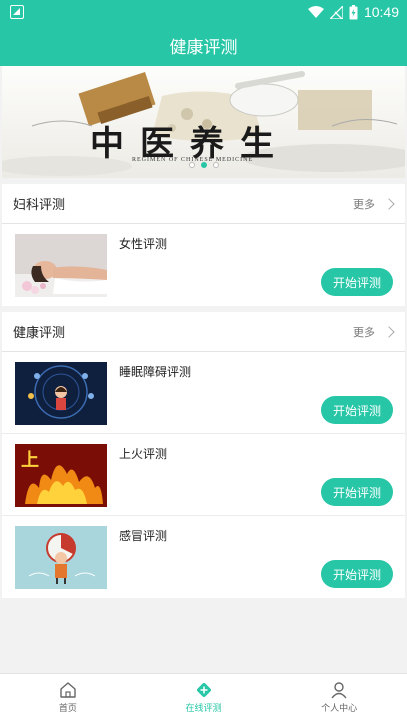  I want to click on signal-icon, so click(336, 12).